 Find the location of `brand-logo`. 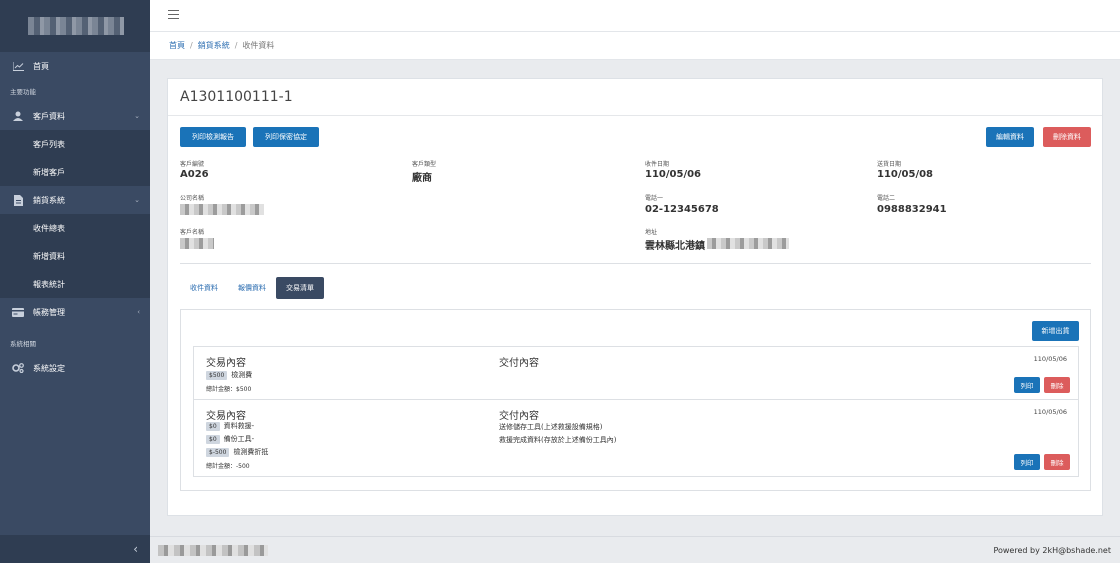

brand-logo is located at coordinates (75, 26).